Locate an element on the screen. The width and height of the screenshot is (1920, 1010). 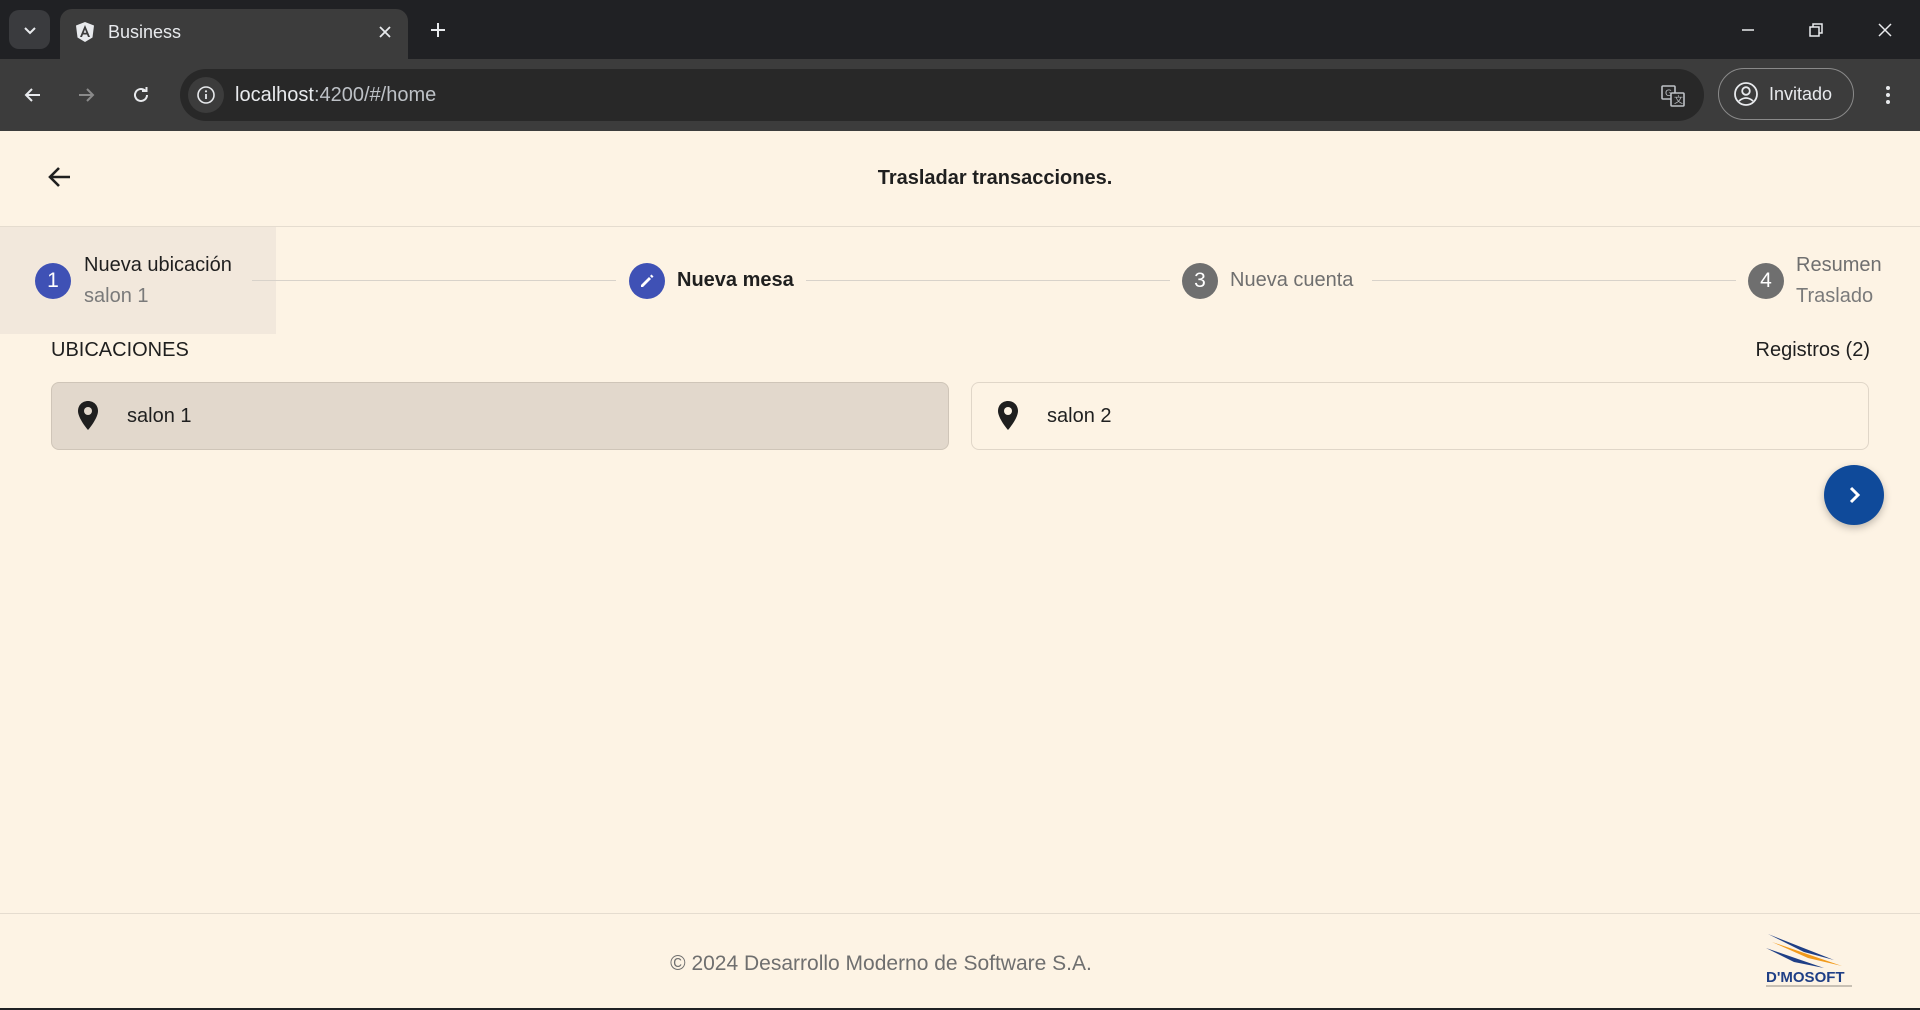
browser-menu-button is located at coordinates (1888, 95).